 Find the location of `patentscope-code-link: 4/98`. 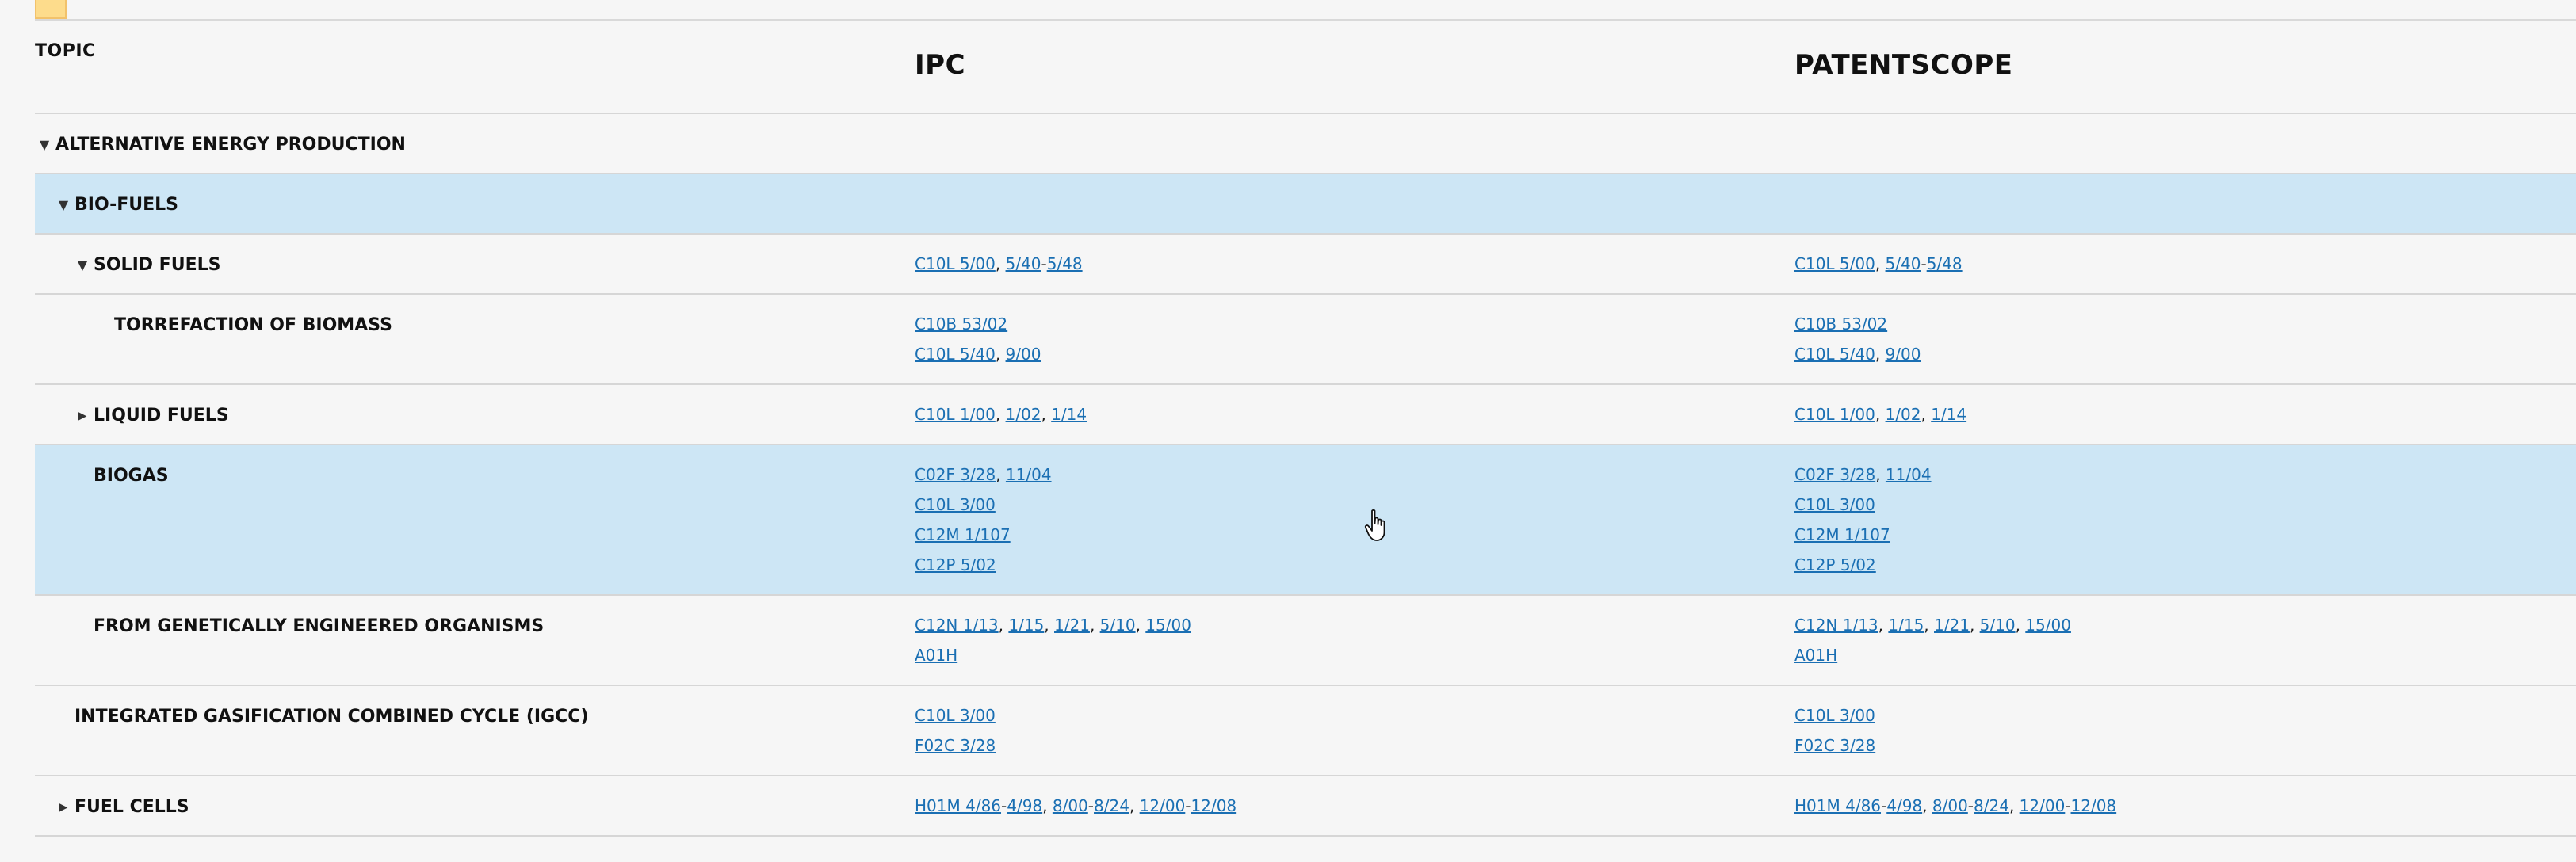

patentscope-code-link: 4/98 is located at coordinates (1904, 805).